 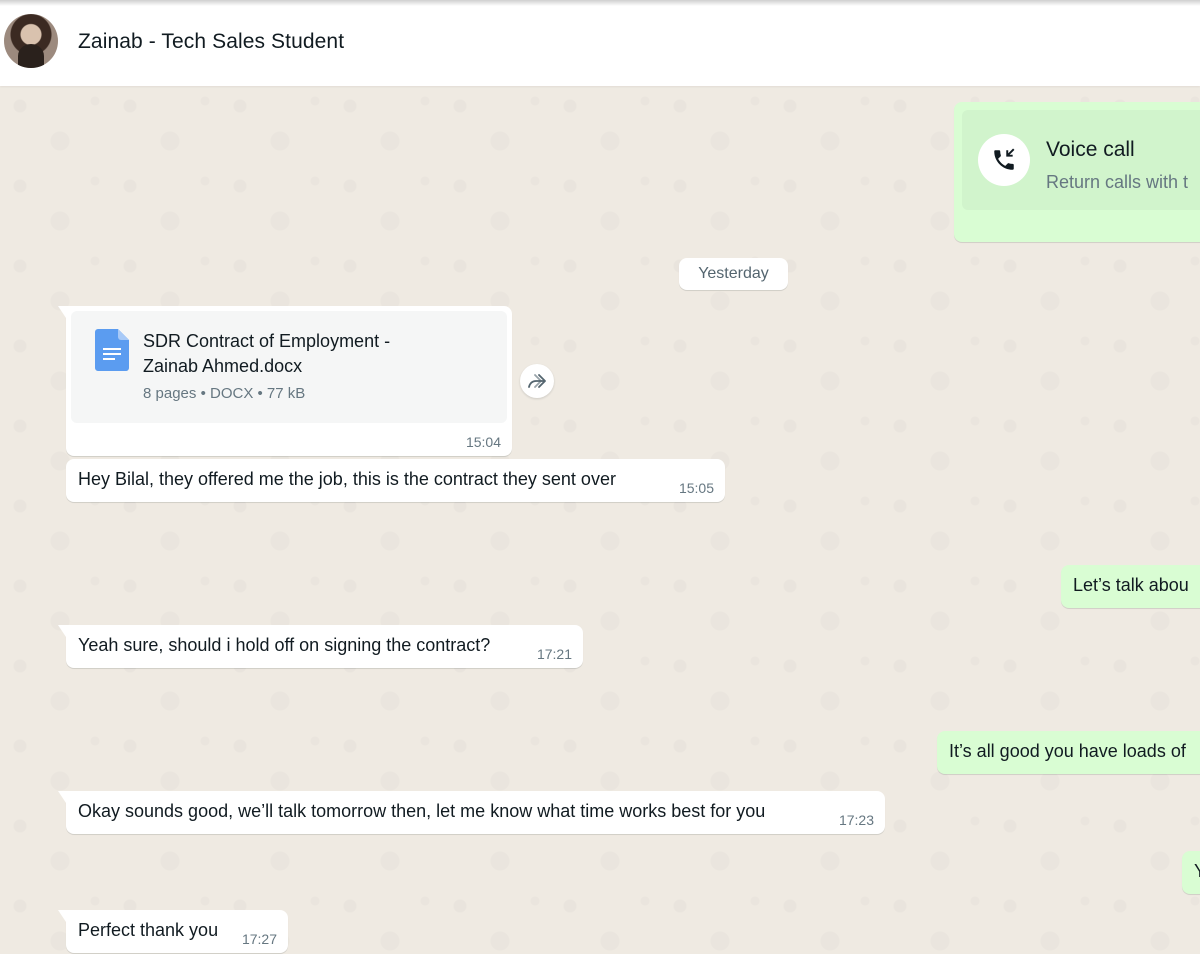 I want to click on message-time: 17:27, so click(x=259, y=939).